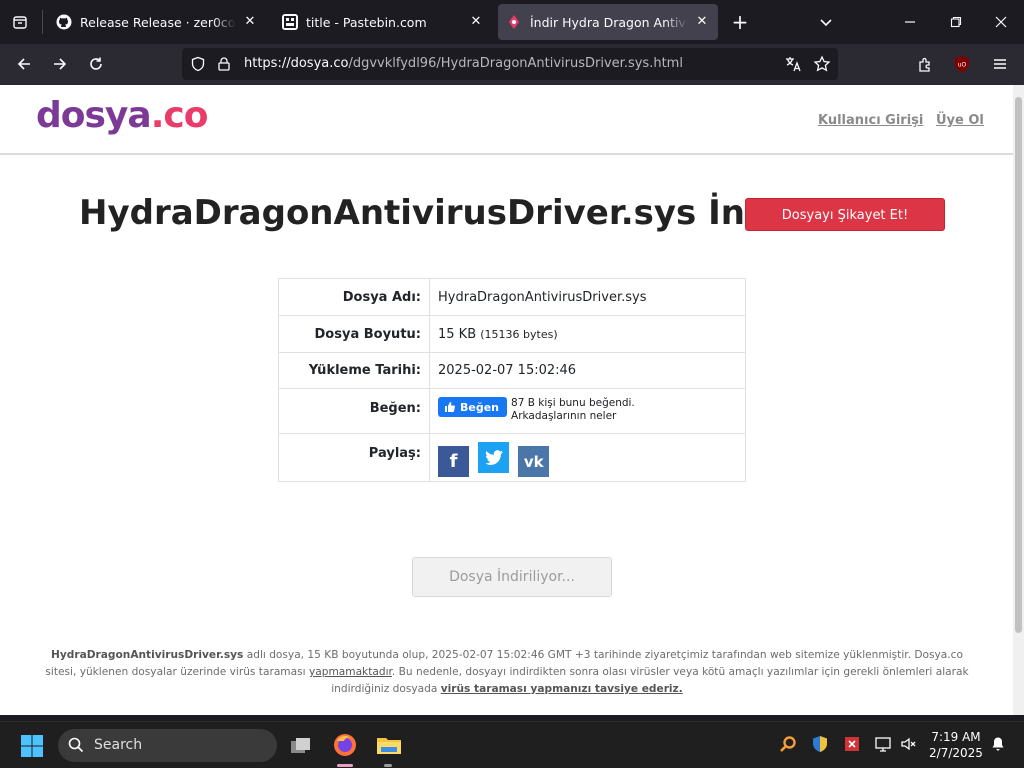  I want to click on register-link: Üye Ol, so click(960, 120).